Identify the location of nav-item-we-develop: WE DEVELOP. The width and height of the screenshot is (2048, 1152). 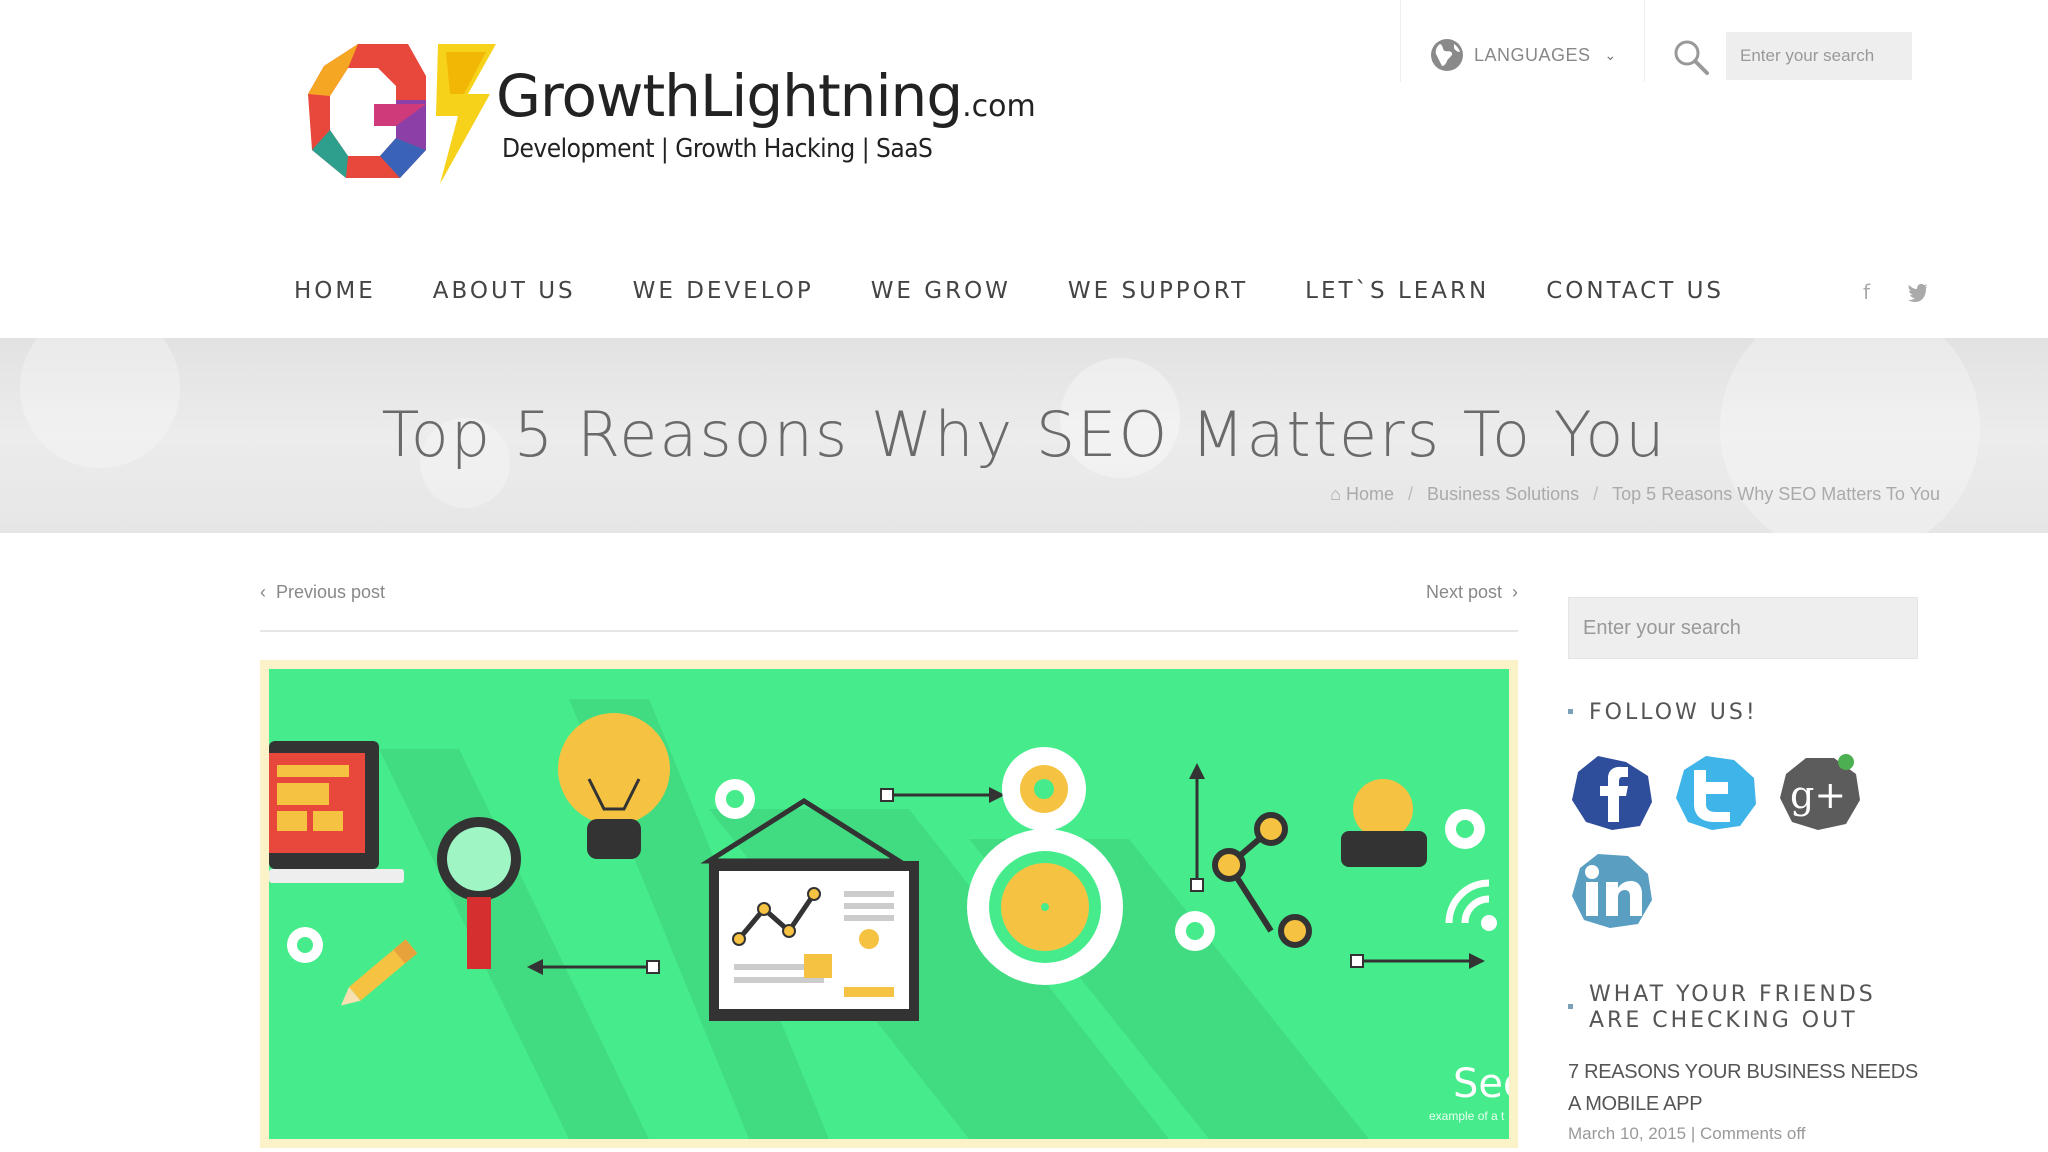
(723, 291).